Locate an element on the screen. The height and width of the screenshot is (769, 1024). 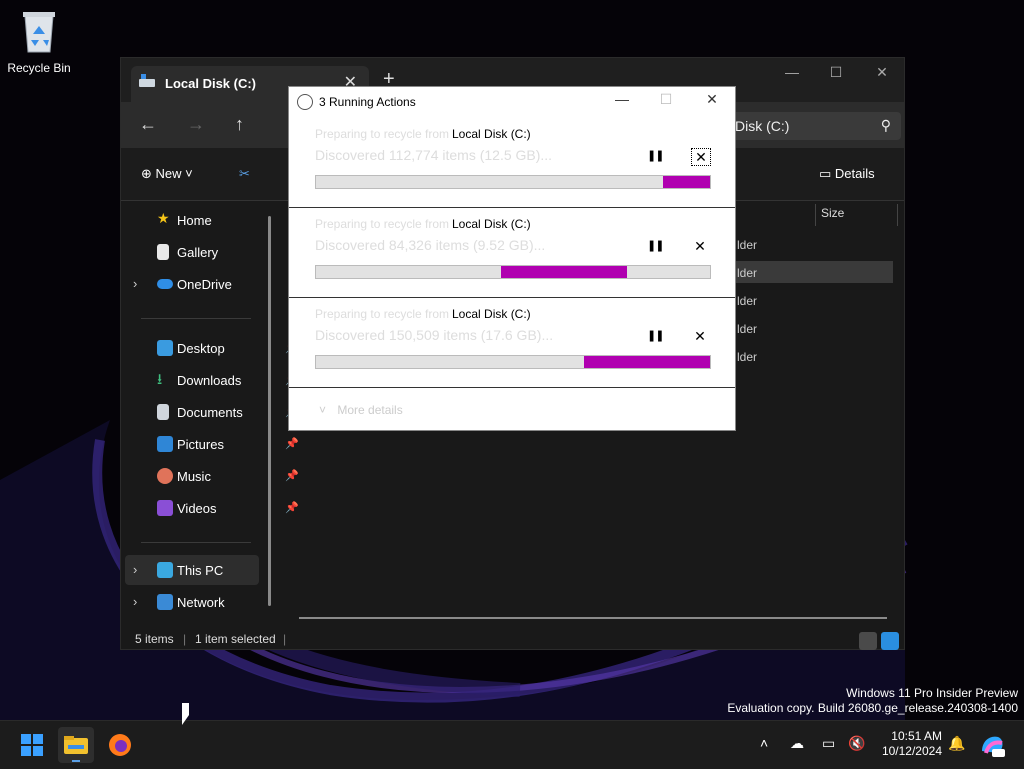
recycle-bin: Recycle Bin is located at coordinates (39, 41).